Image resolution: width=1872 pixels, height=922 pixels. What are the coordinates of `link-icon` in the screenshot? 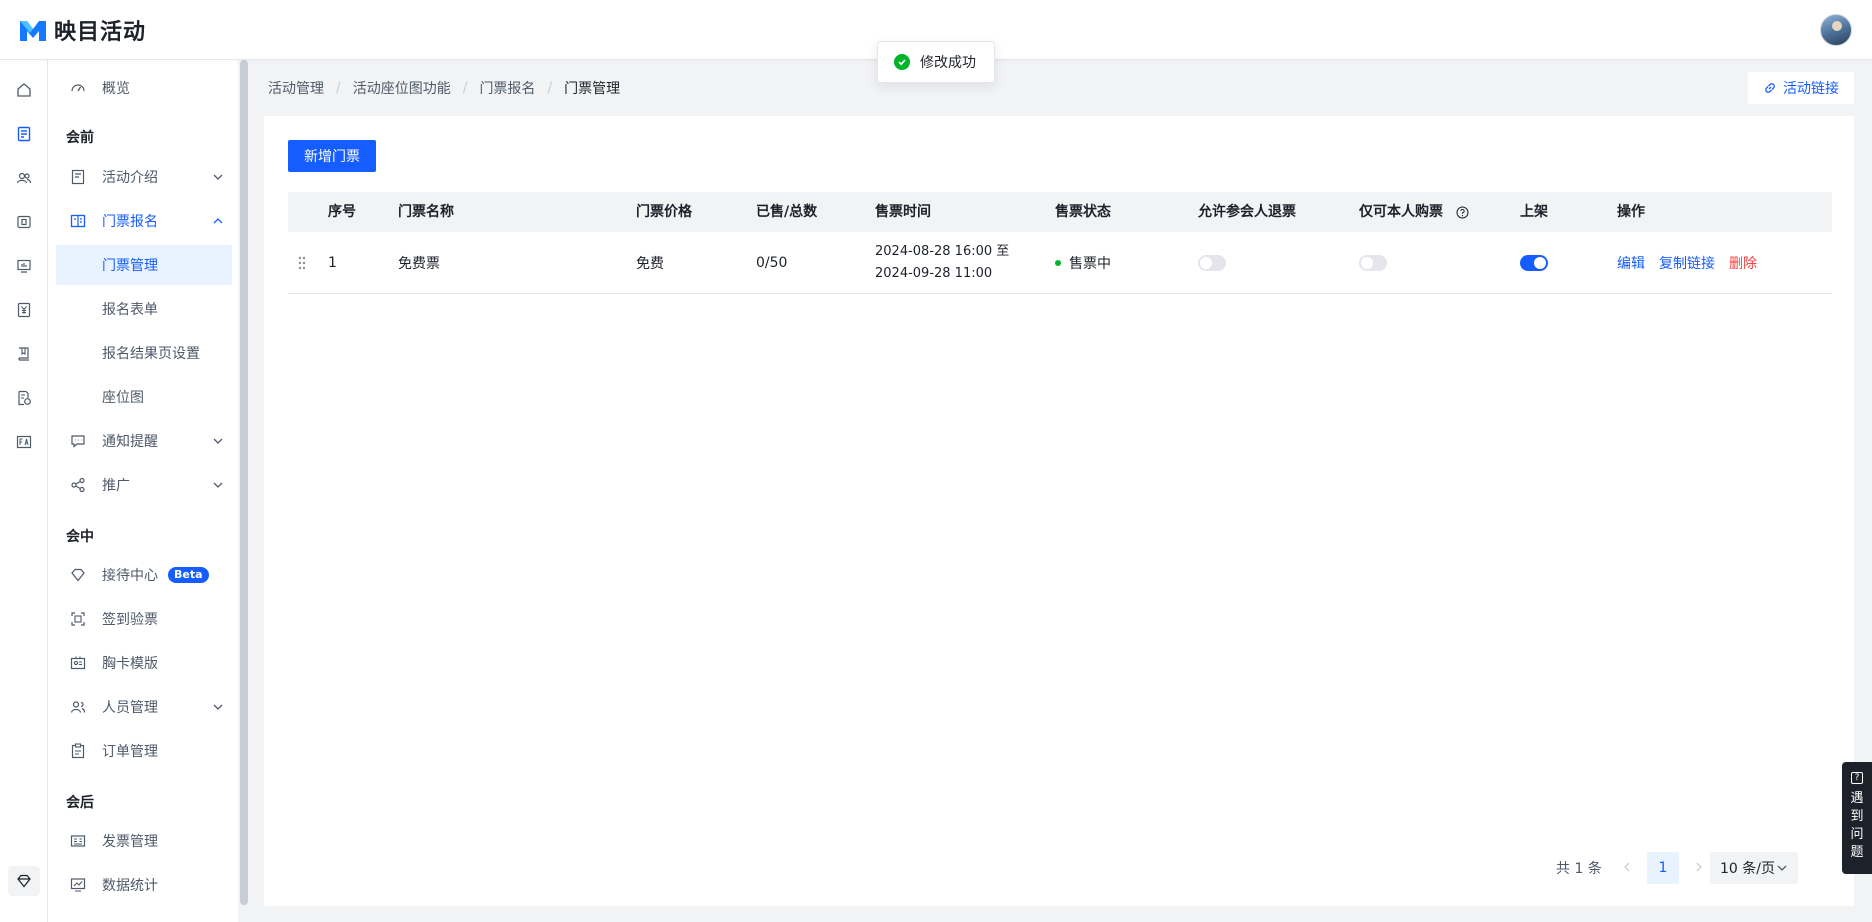 It's located at (1770, 88).